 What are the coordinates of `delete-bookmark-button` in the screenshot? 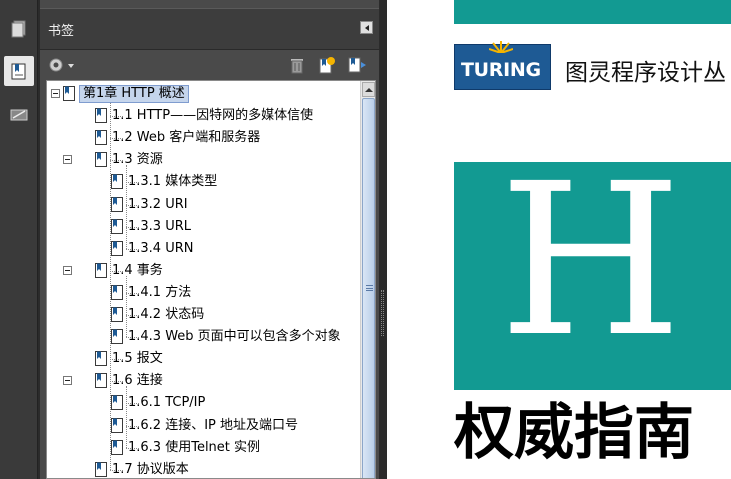 It's located at (297, 65).